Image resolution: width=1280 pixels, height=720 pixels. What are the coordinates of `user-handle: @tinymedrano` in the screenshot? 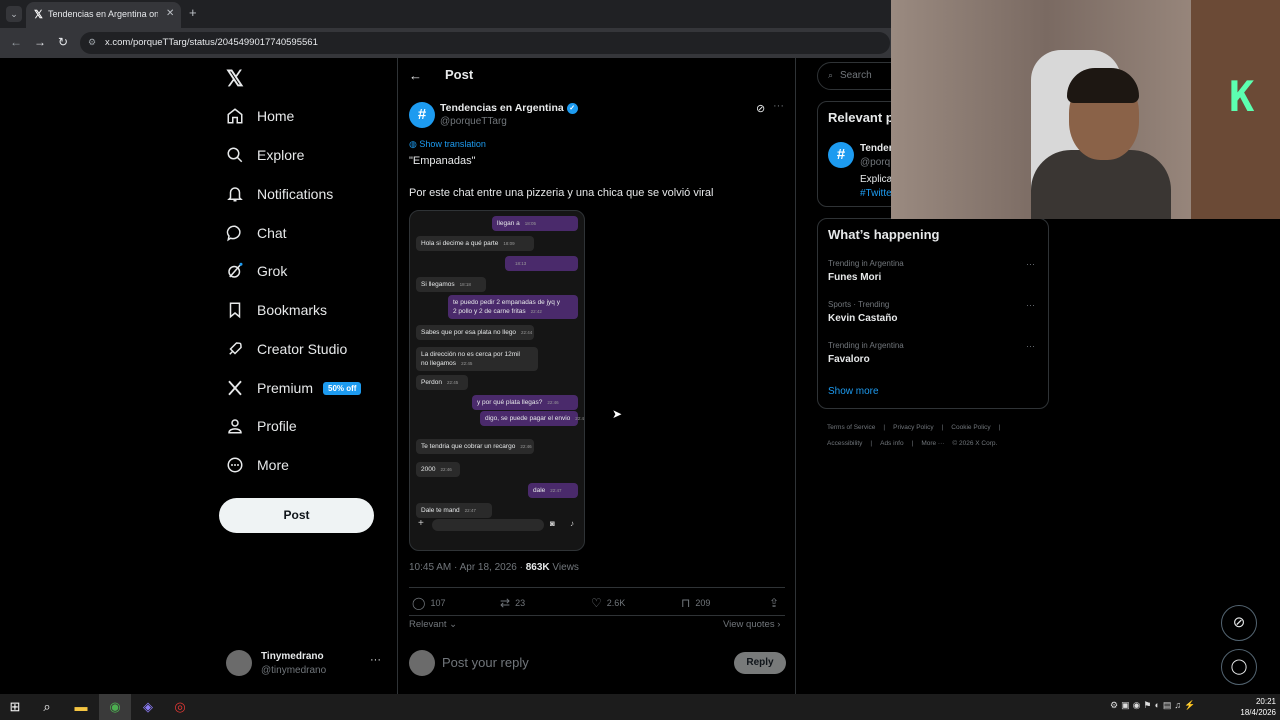 It's located at (294, 670).